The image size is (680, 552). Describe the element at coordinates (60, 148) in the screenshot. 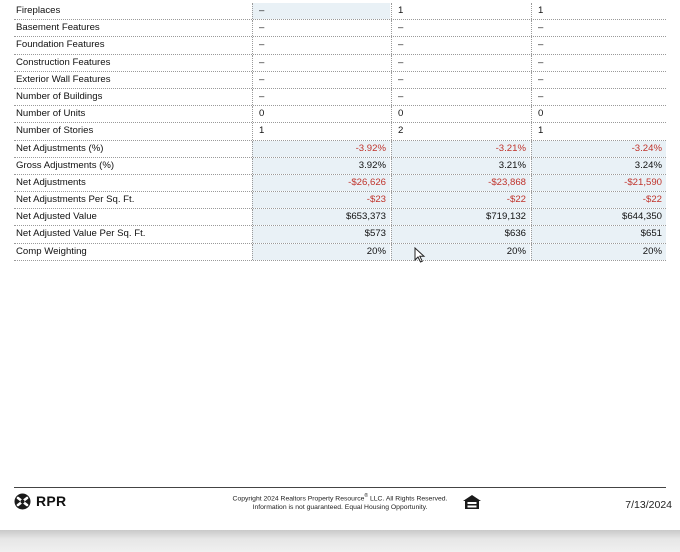

I see `row-label: Net Adjustments (%)` at that location.